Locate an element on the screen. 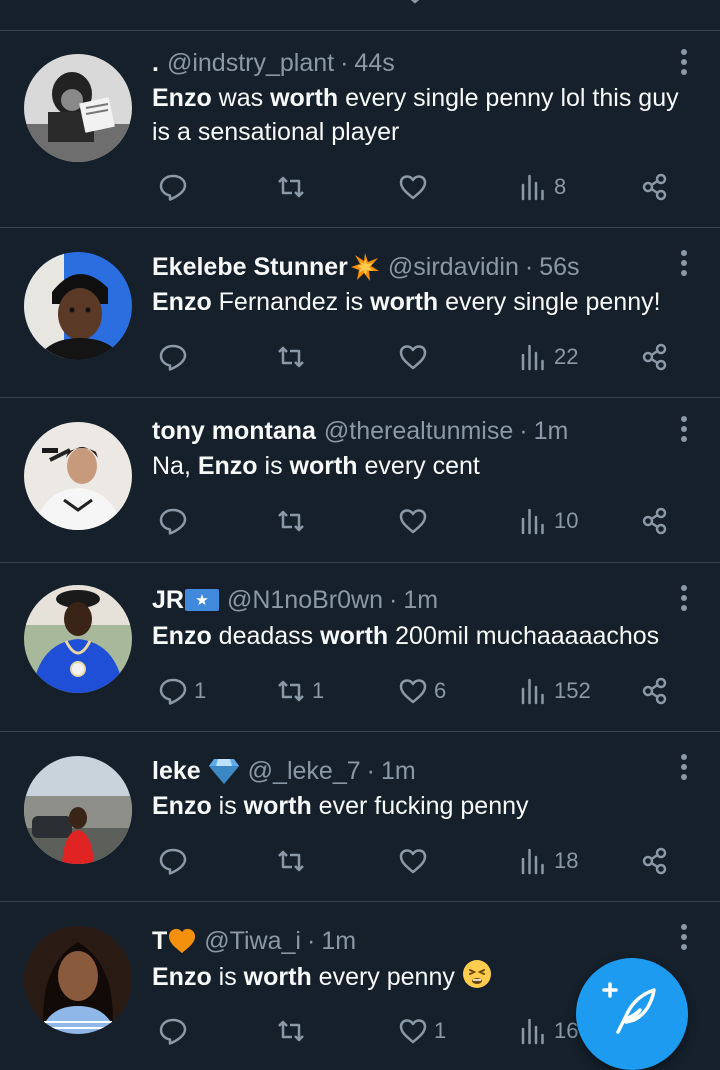 The height and width of the screenshot is (1070, 720). display-name: JR is located at coordinates (168, 600).